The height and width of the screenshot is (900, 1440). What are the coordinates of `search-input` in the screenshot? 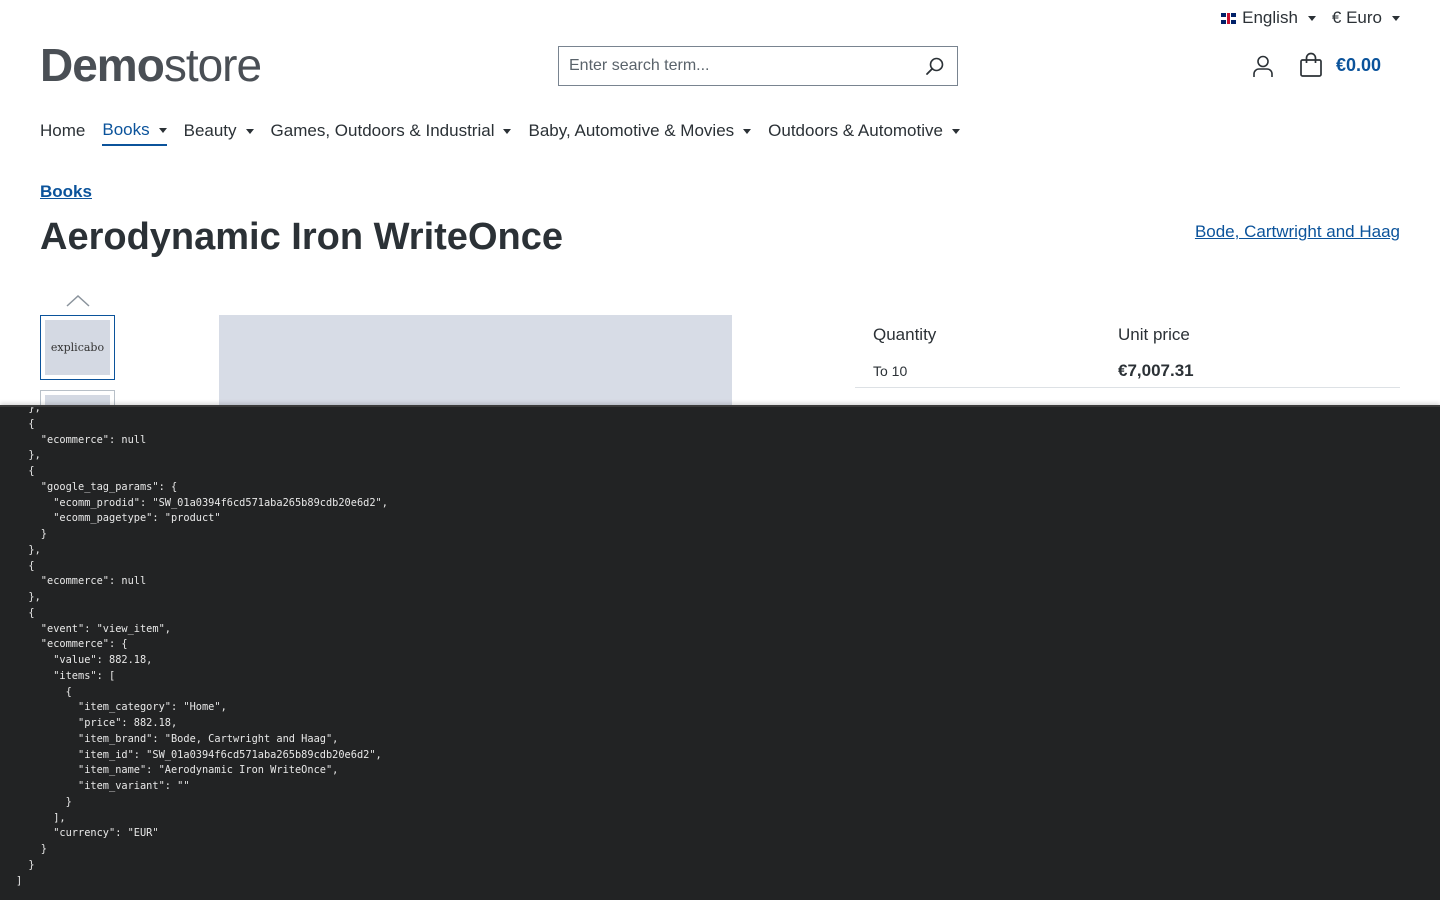 It's located at (736, 66).